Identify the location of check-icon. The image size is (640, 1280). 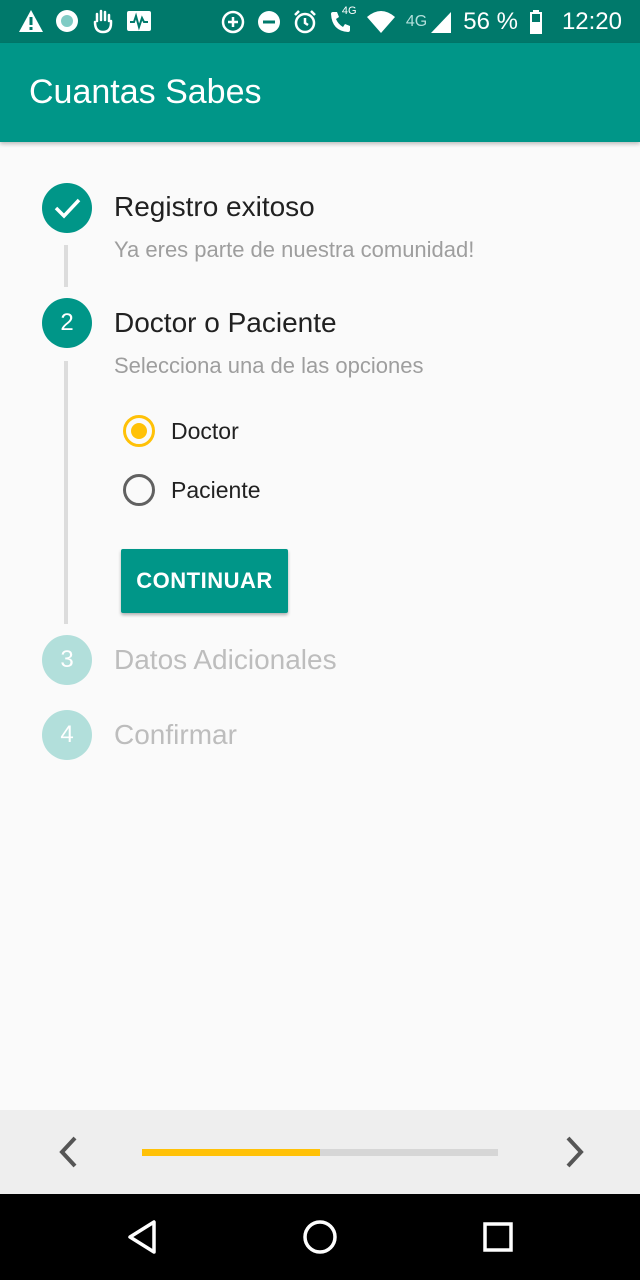
(67, 208).